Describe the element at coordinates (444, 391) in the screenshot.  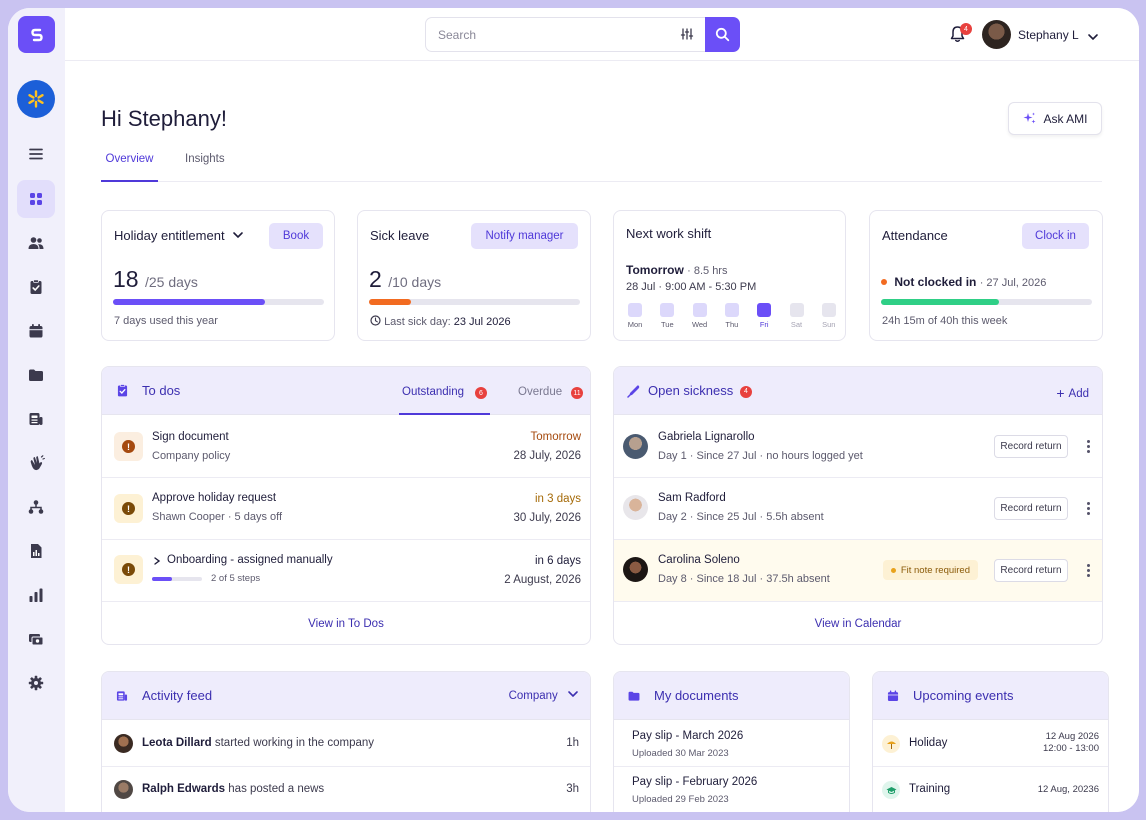
I see `tab-outstanding: Outstanding 6` at that location.